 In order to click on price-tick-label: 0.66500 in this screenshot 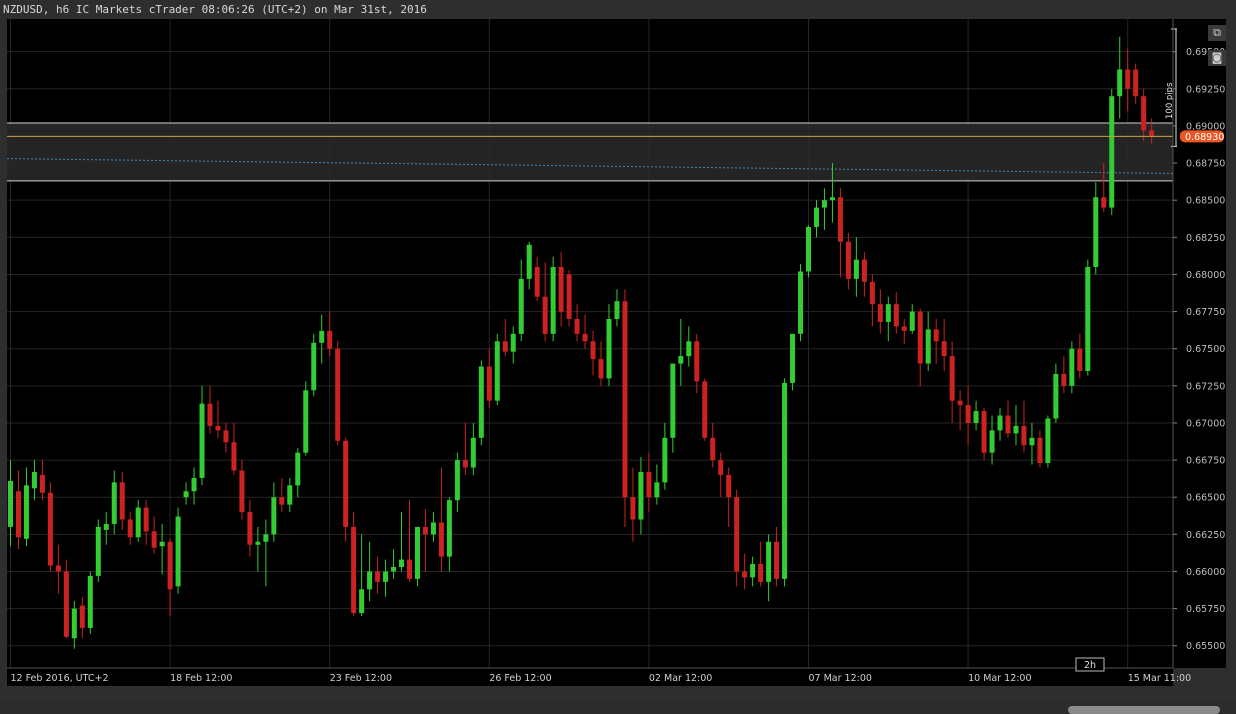, I will do `click(1205, 498)`.